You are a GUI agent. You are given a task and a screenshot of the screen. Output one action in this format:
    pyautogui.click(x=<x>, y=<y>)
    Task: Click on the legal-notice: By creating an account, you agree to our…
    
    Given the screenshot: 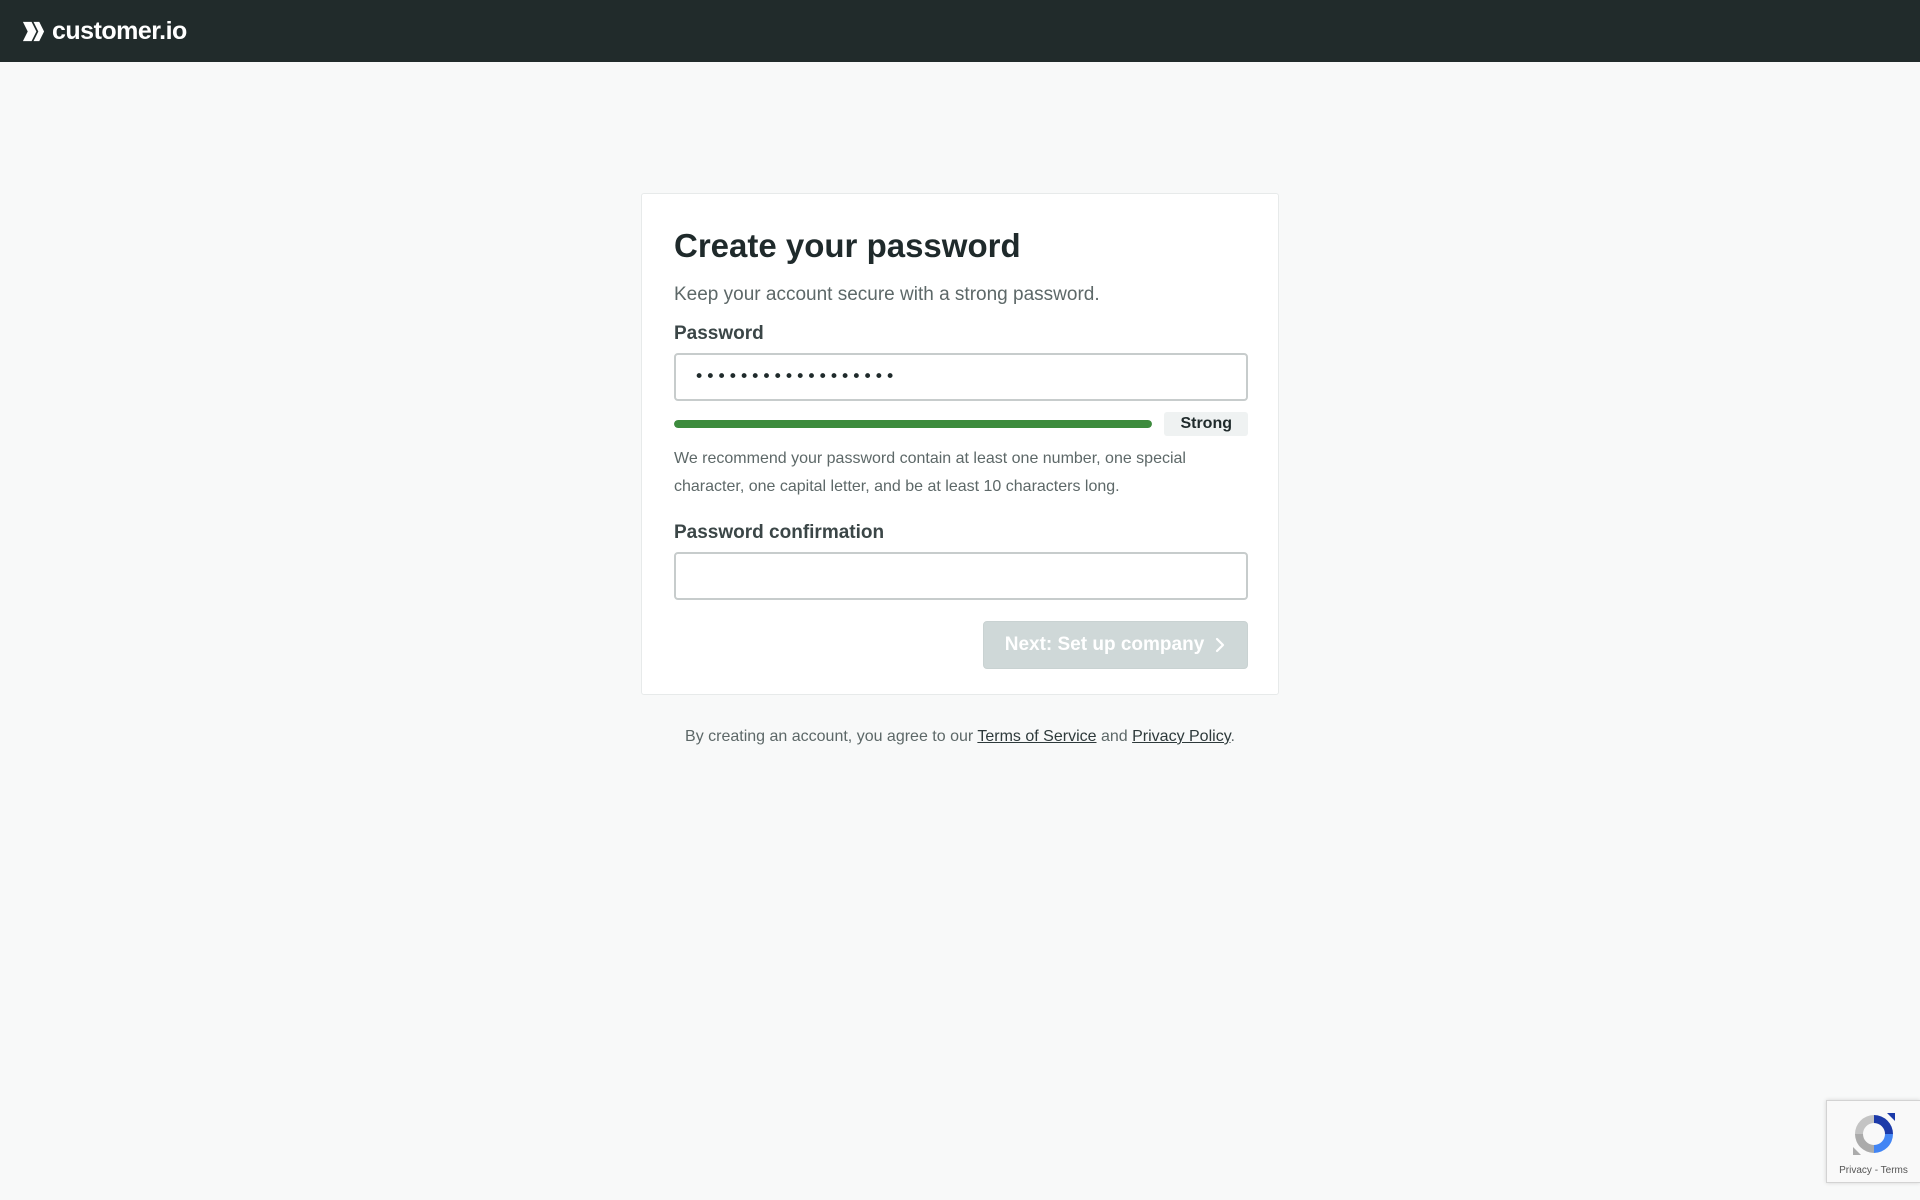 What is the action you would take?
    pyautogui.click(x=960, y=737)
    